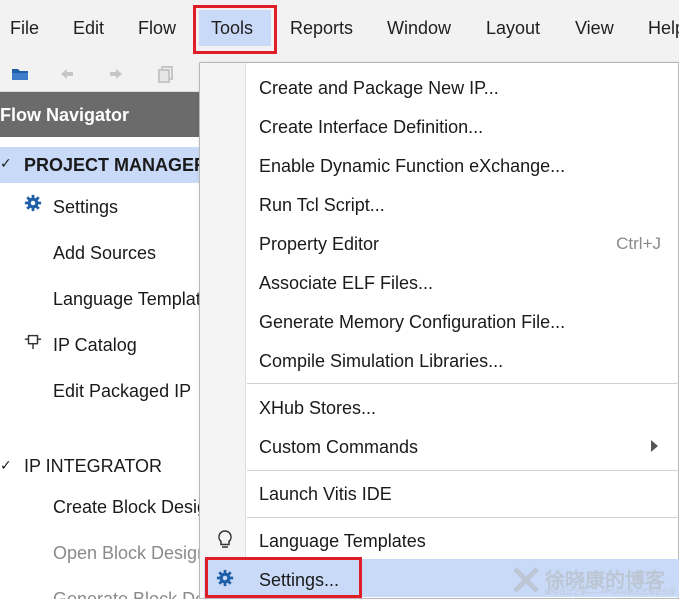 Image resolution: width=679 pixels, height=599 pixels. I want to click on menu-item-launch-vitis-ide: Launch Vitis IDE, so click(325, 494).